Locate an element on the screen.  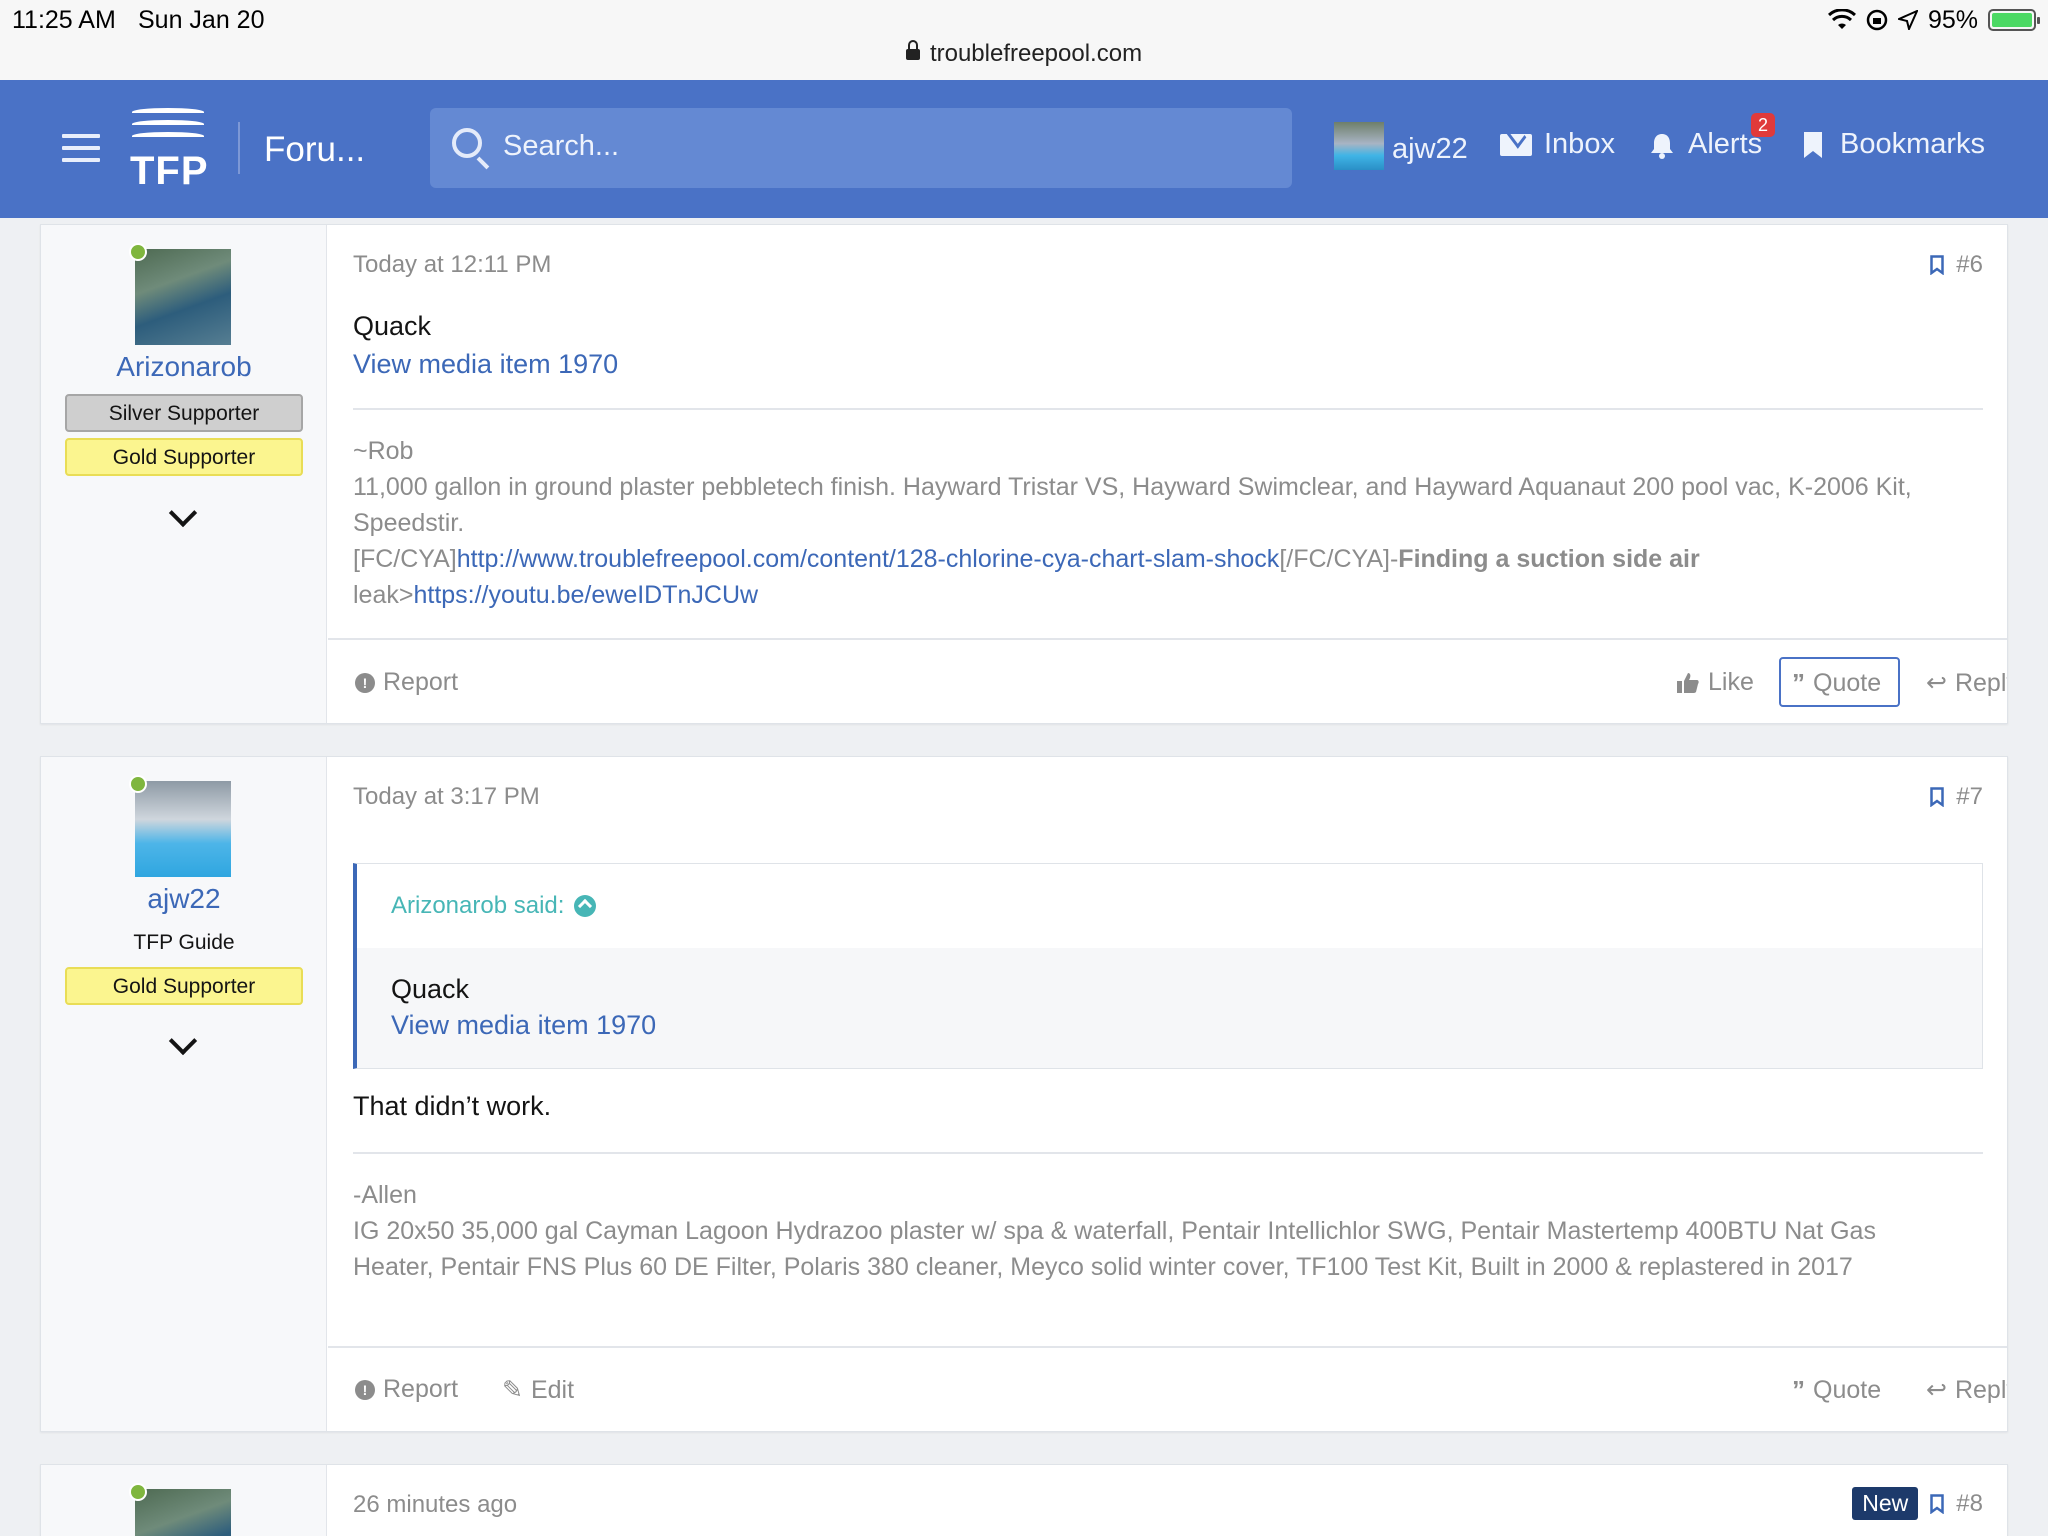
thumbs-up-icon is located at coordinates (1688, 682).